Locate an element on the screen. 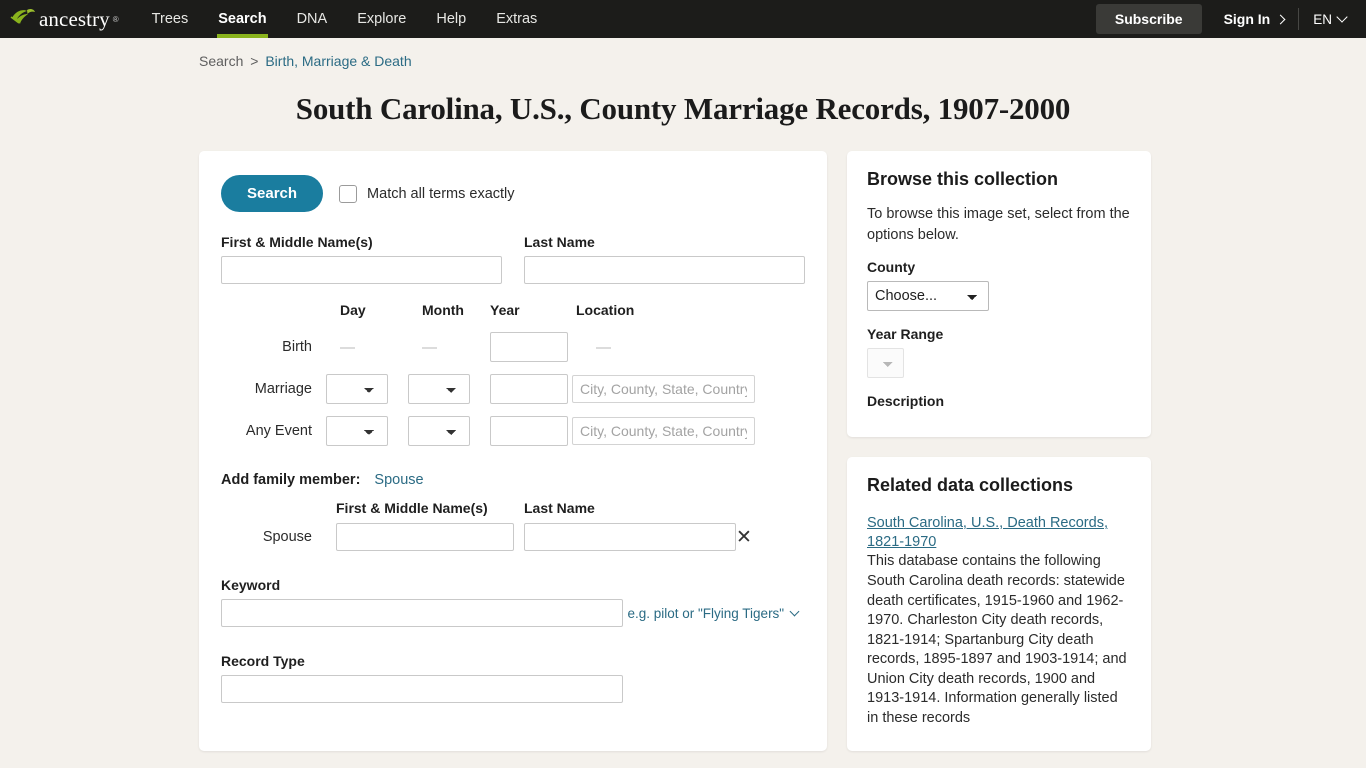 This screenshot has height=768, width=1366. brand-text: ancestry is located at coordinates (74, 18).